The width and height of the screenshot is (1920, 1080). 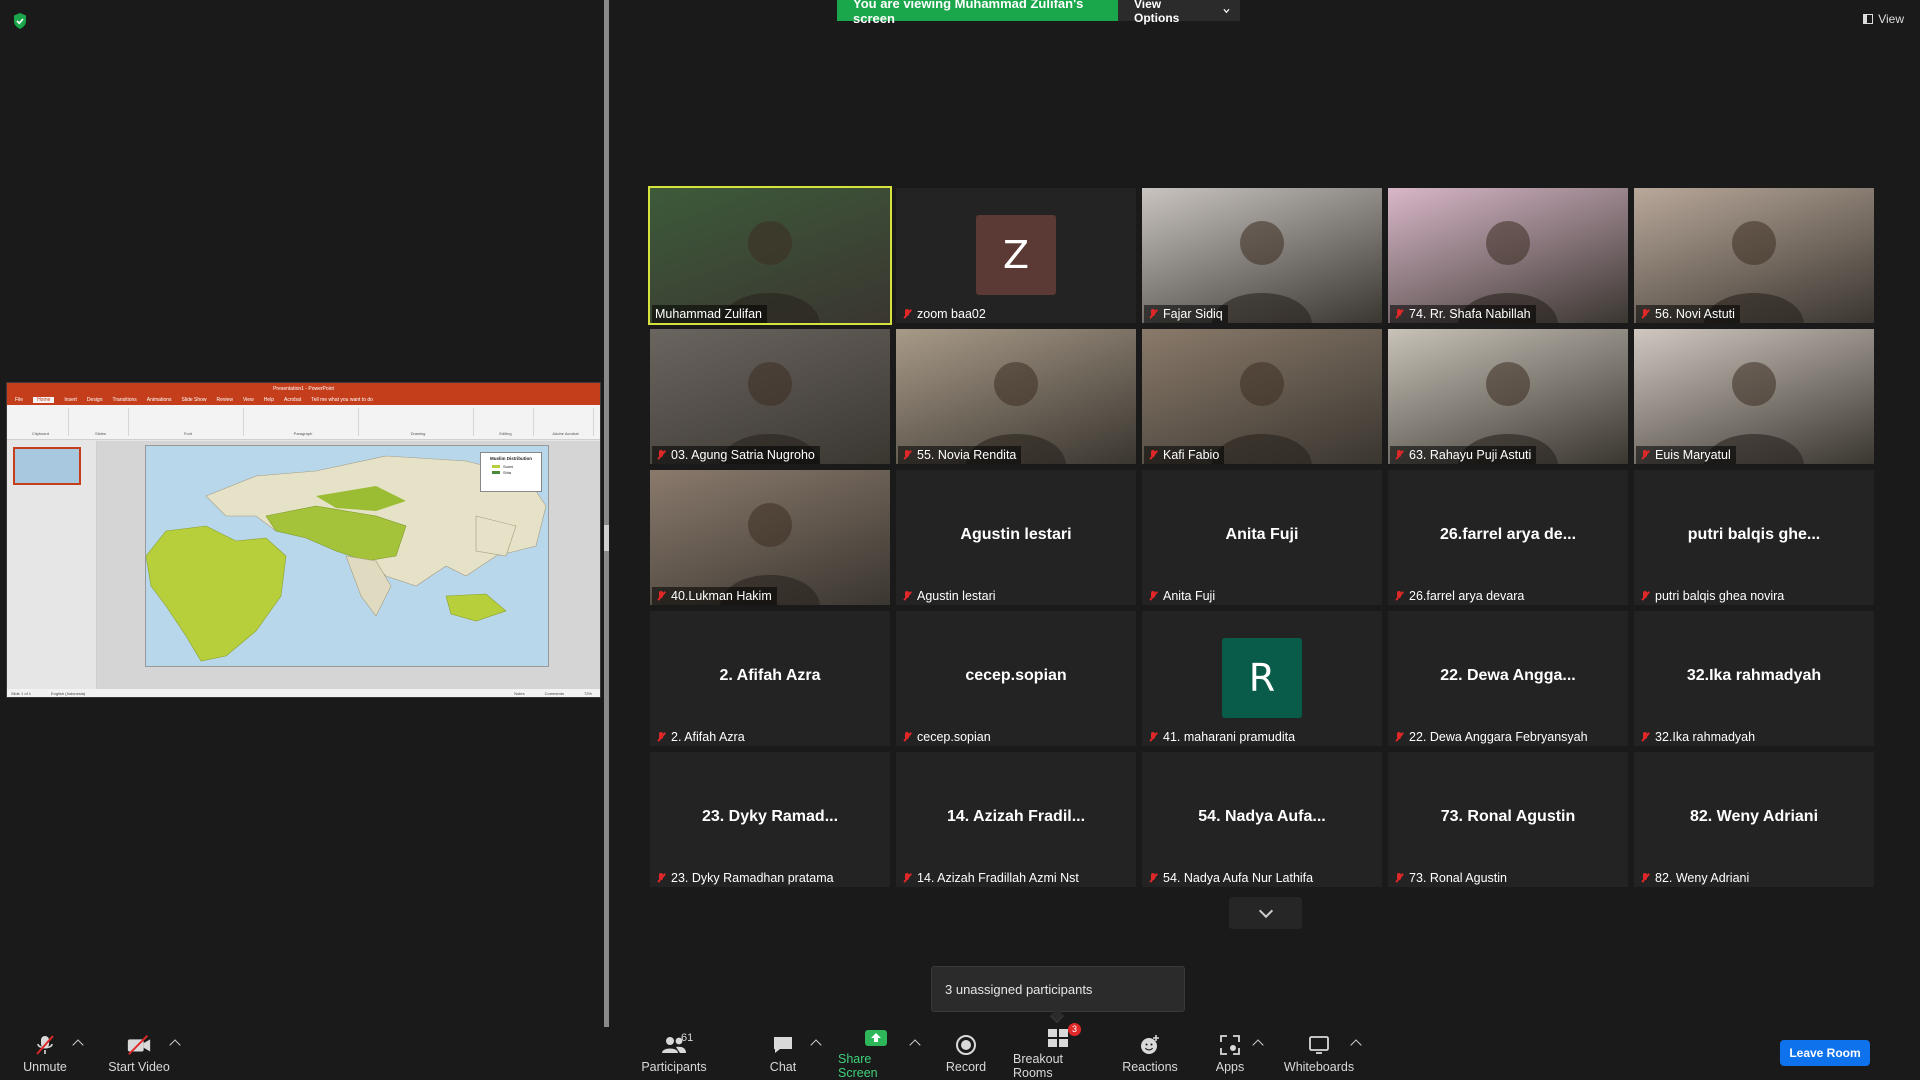 What do you see at coordinates (45, 1053) in the screenshot?
I see `unmute-button: Unmute` at bounding box center [45, 1053].